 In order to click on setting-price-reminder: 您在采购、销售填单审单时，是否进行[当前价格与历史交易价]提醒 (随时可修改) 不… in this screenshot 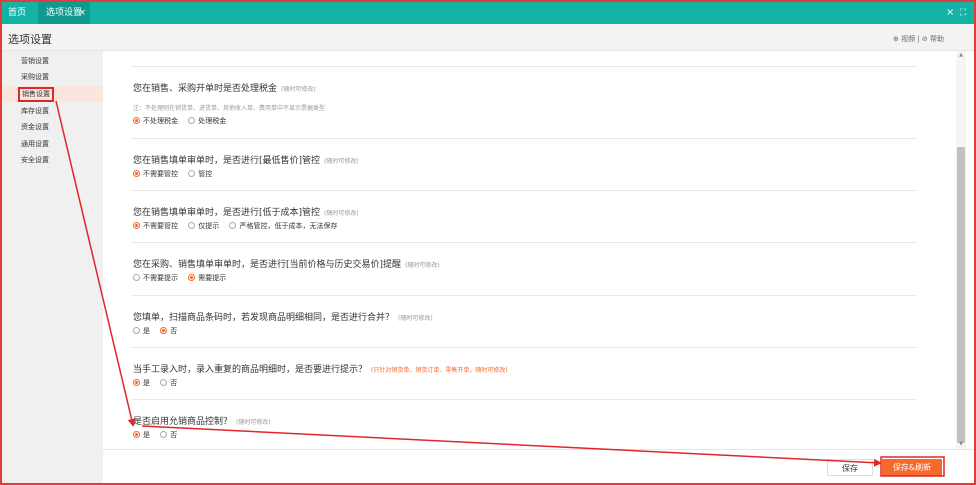, I will do `click(524, 268)`.